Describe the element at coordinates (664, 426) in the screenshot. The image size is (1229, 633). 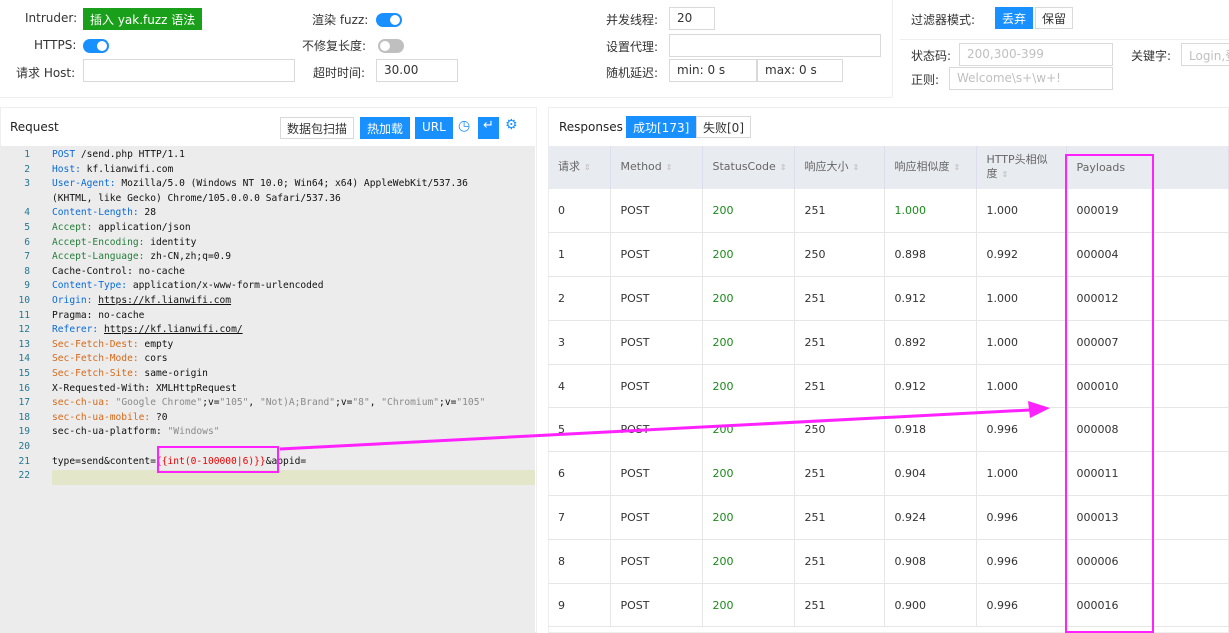
I see `annotation-arrow` at that location.